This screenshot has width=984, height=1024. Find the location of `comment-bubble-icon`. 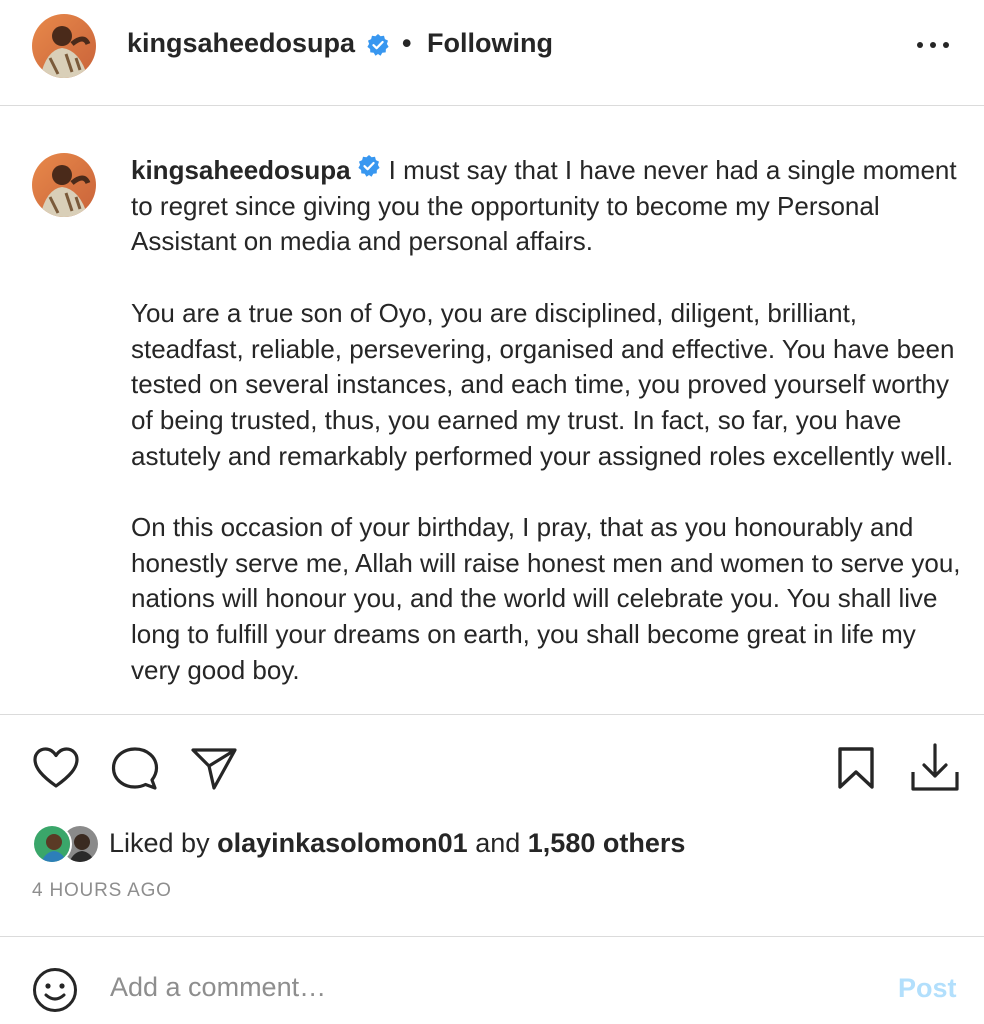

comment-bubble-icon is located at coordinates (135, 769).